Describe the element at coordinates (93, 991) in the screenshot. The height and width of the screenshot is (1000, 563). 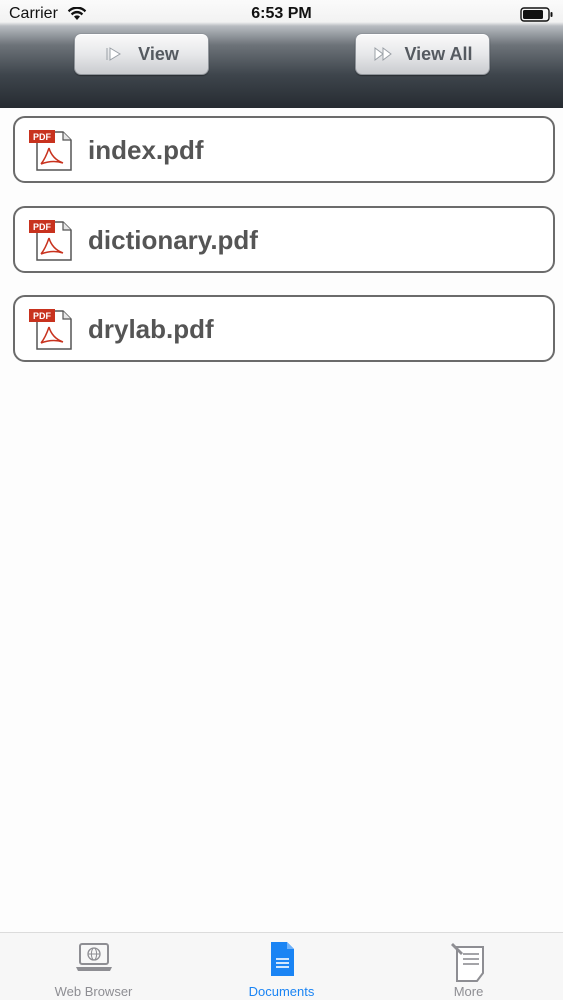
I see `tab-label: Web Browser` at that location.